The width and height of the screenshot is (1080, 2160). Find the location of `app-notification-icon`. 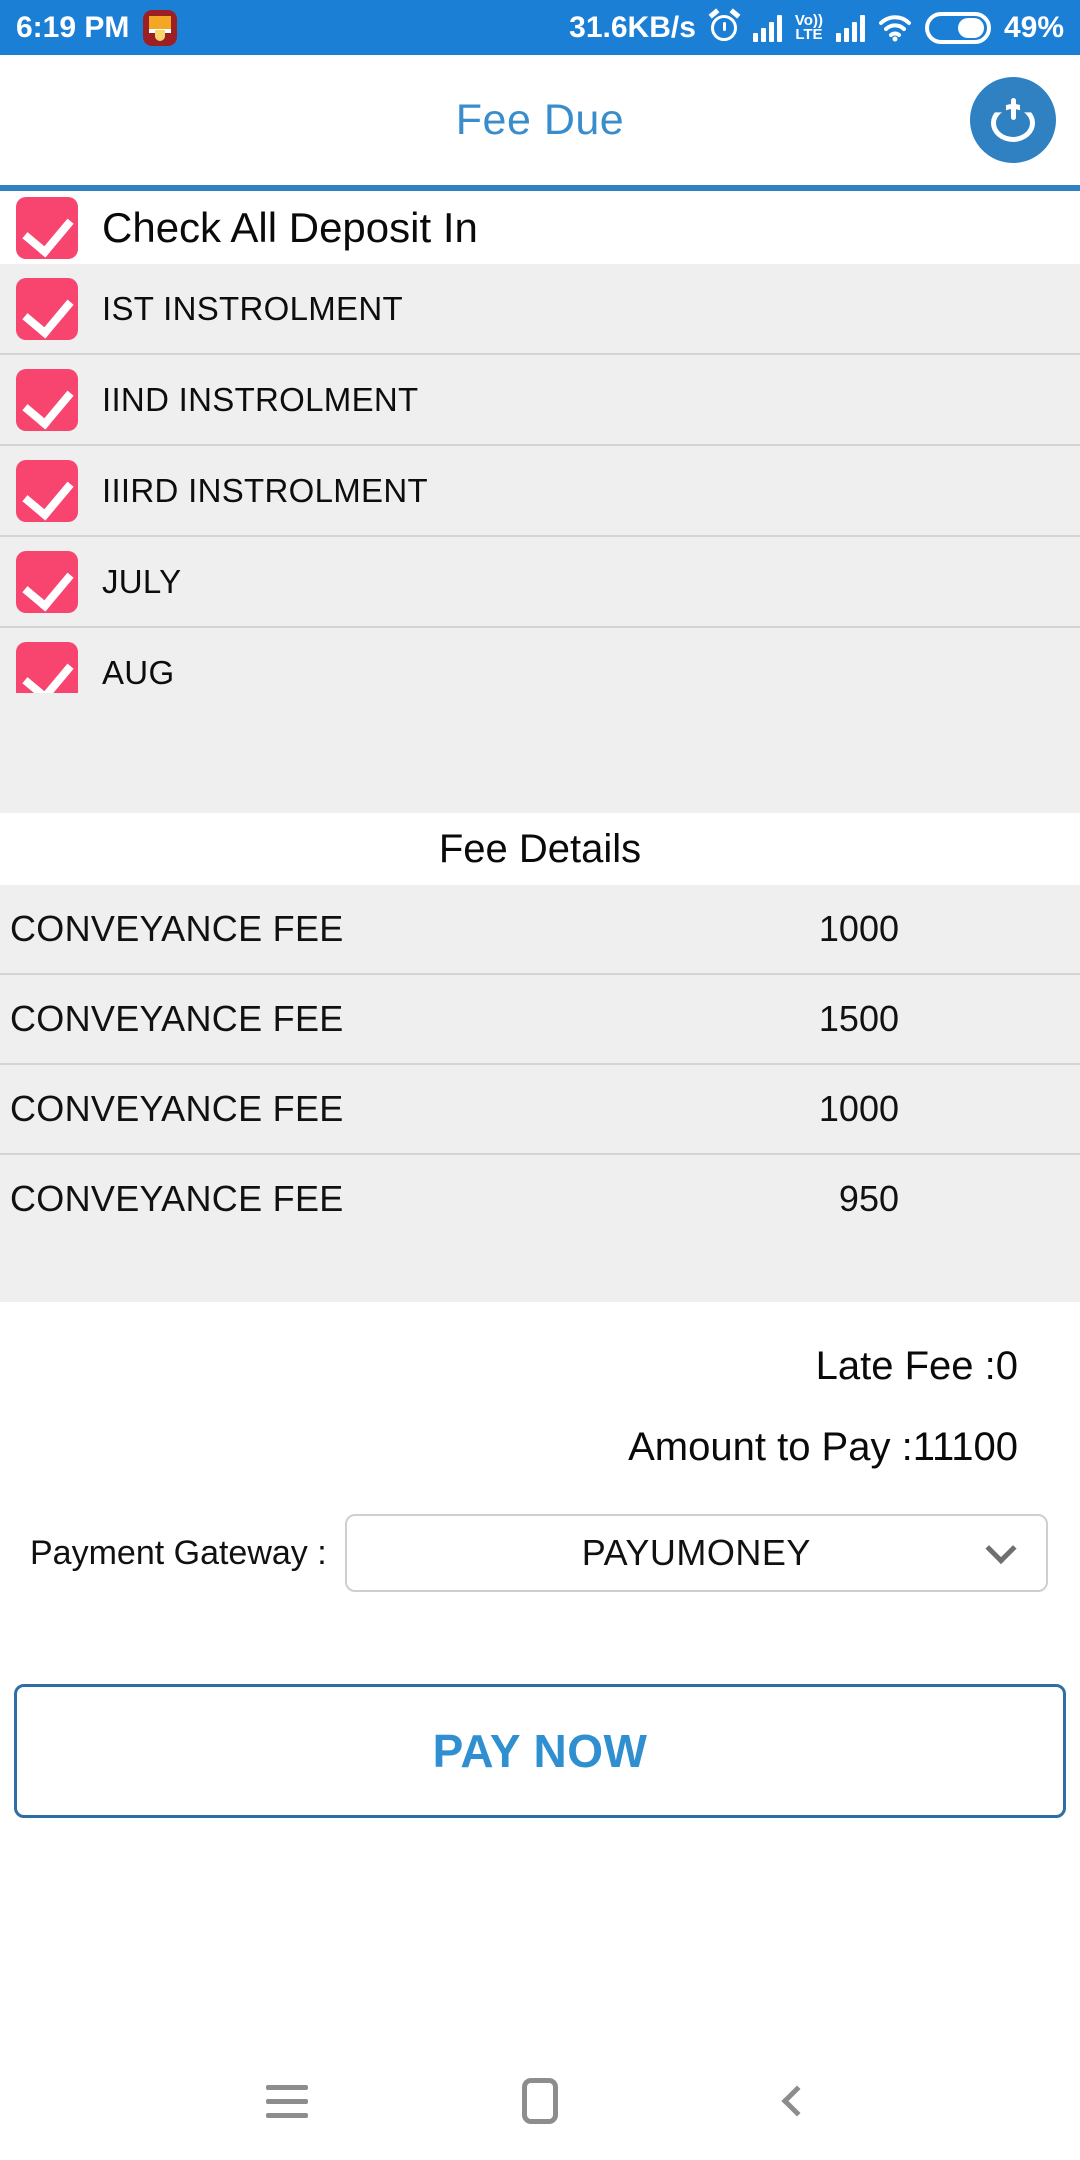

app-notification-icon is located at coordinates (160, 27).